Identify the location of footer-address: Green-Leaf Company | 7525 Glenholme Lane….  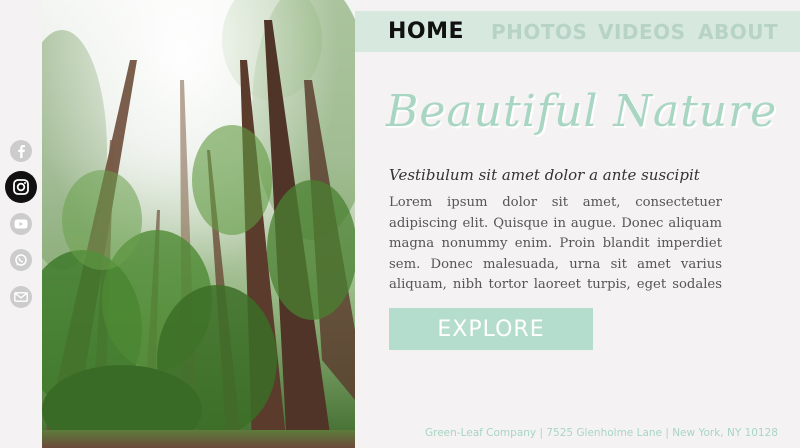
(601, 433).